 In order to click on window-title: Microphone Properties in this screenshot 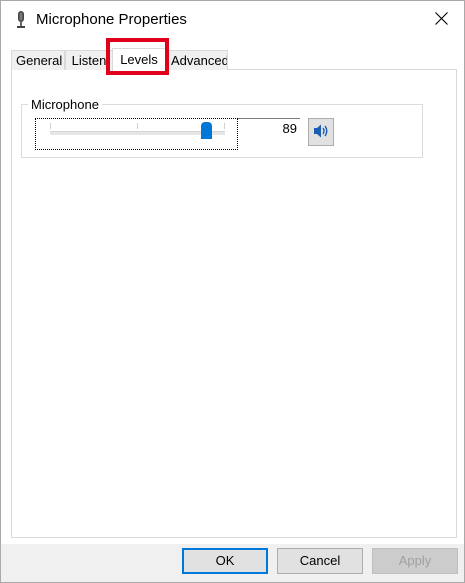, I will do `click(111, 19)`.